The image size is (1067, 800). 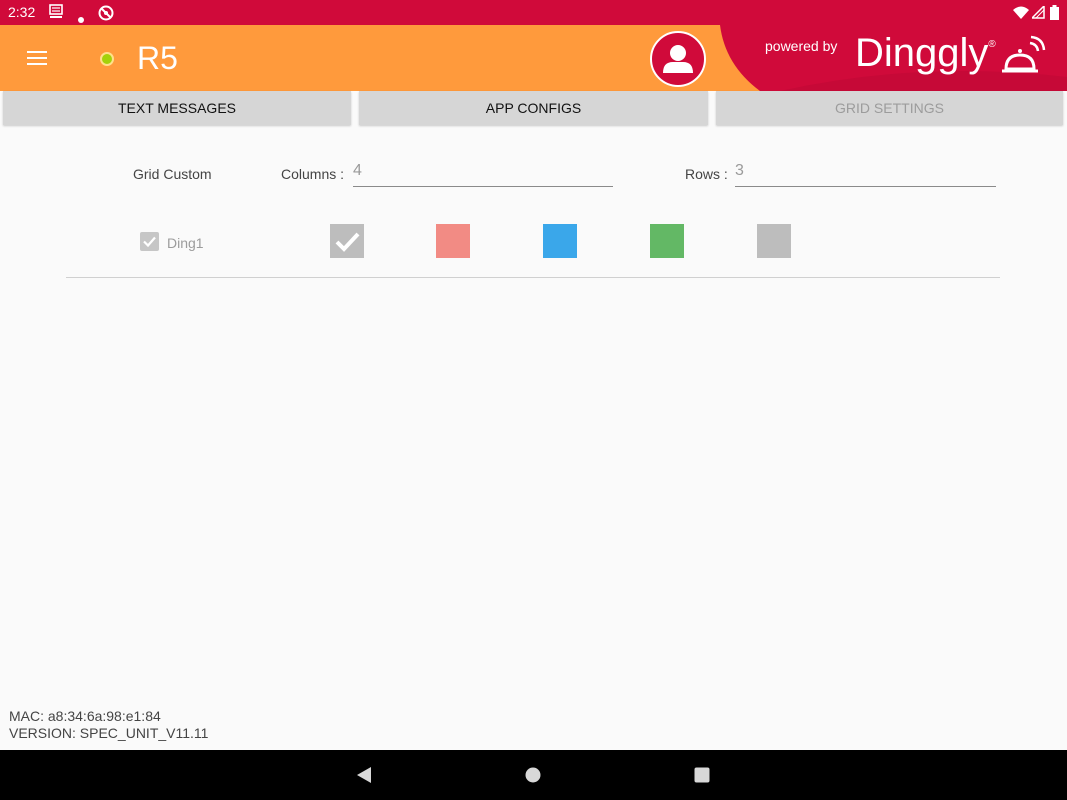 I want to click on check-icon, so click(x=149, y=242).